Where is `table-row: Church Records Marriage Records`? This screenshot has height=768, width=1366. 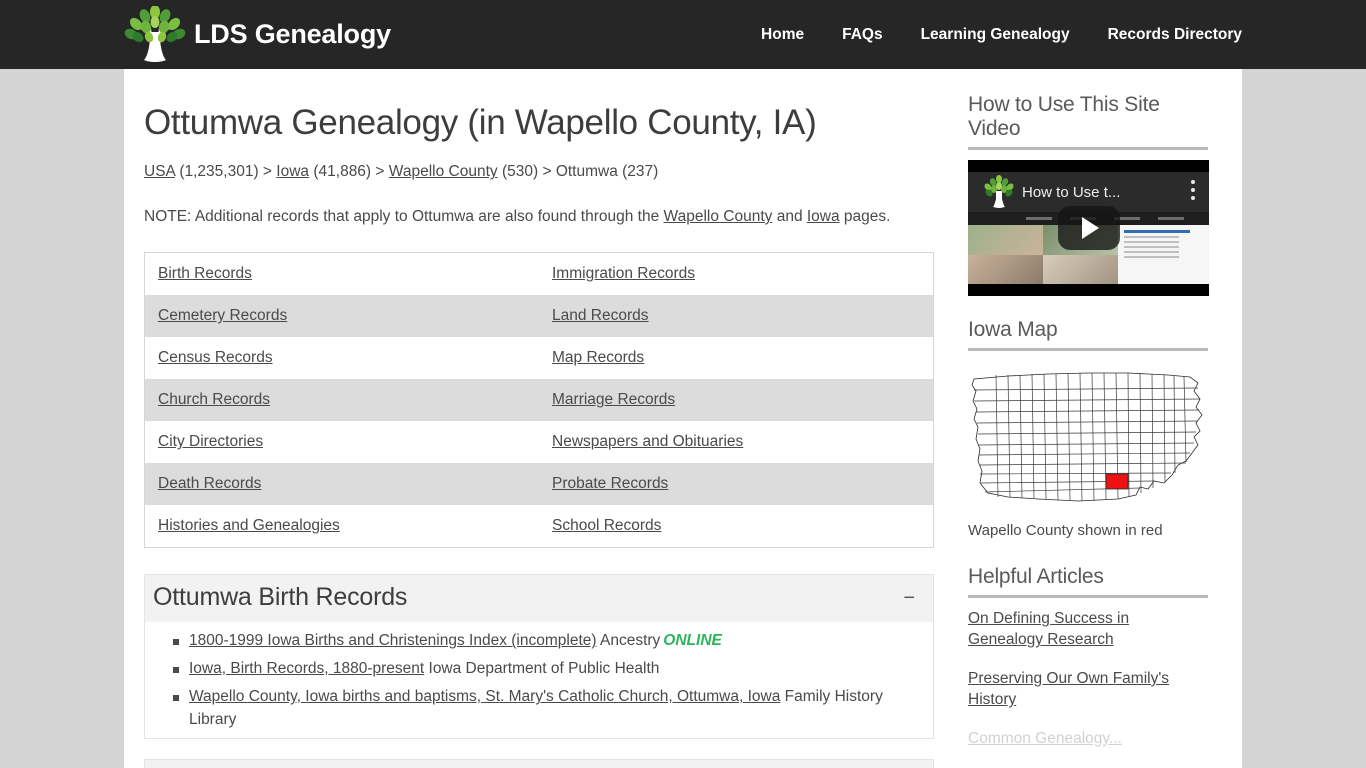 table-row: Church Records Marriage Records is located at coordinates (539, 400).